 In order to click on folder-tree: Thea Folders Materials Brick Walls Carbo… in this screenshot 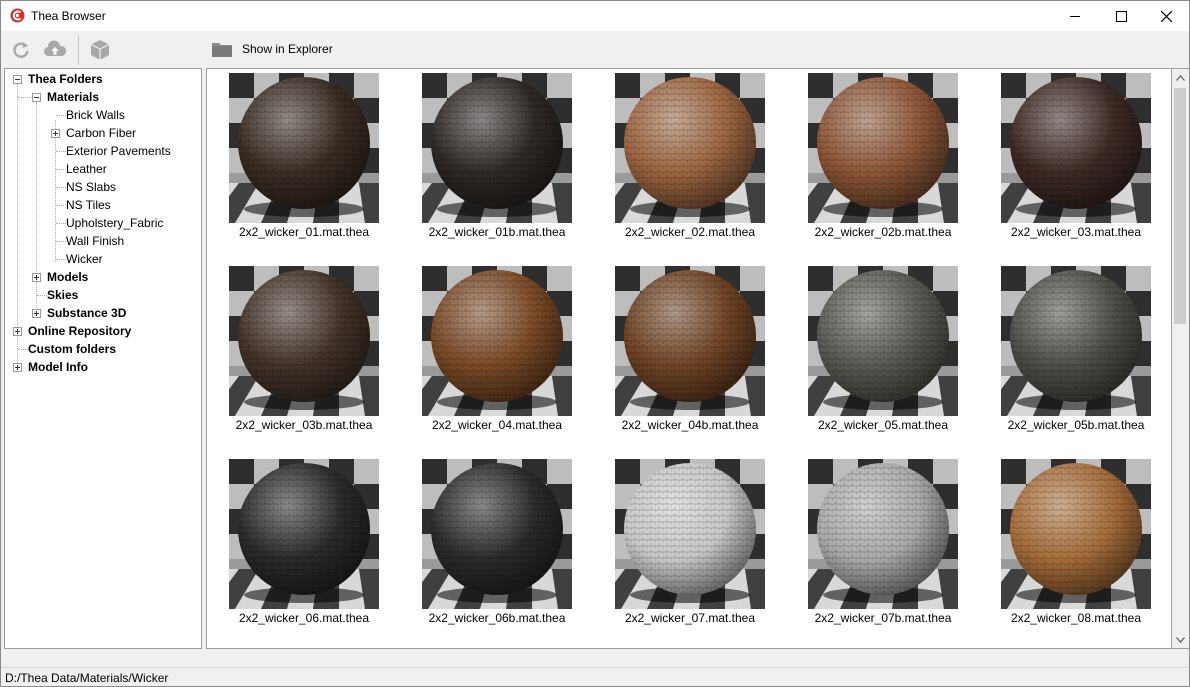, I will do `click(103, 358)`.